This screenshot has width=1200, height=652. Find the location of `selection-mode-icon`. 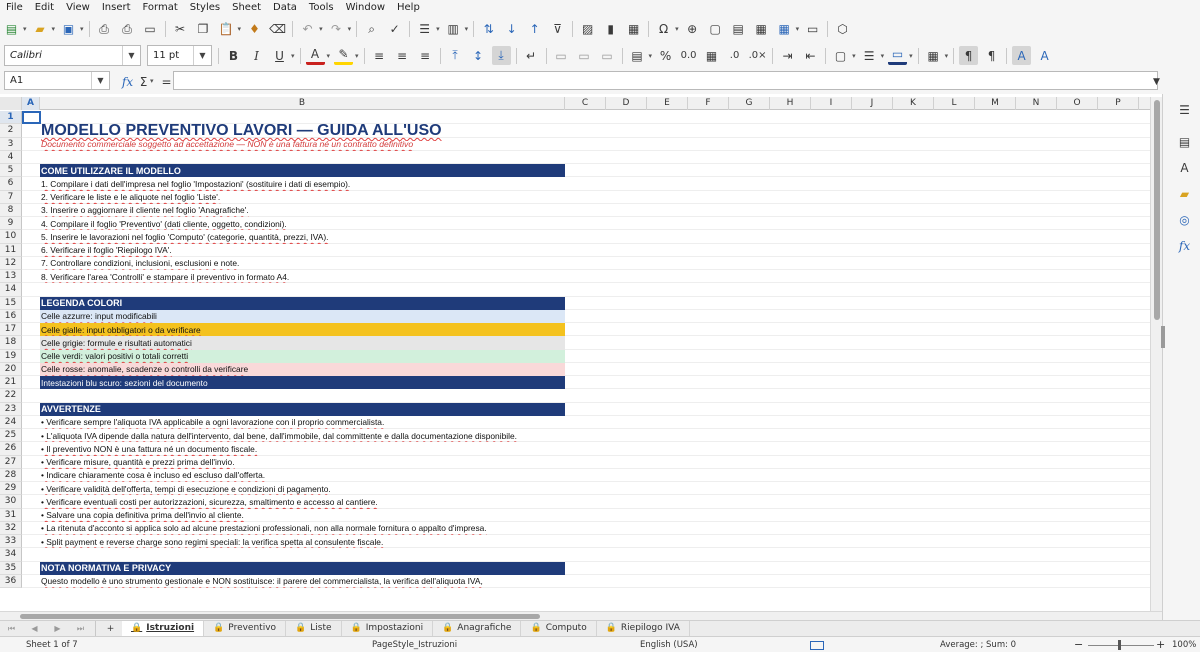

selection-mode-icon is located at coordinates (817, 645).